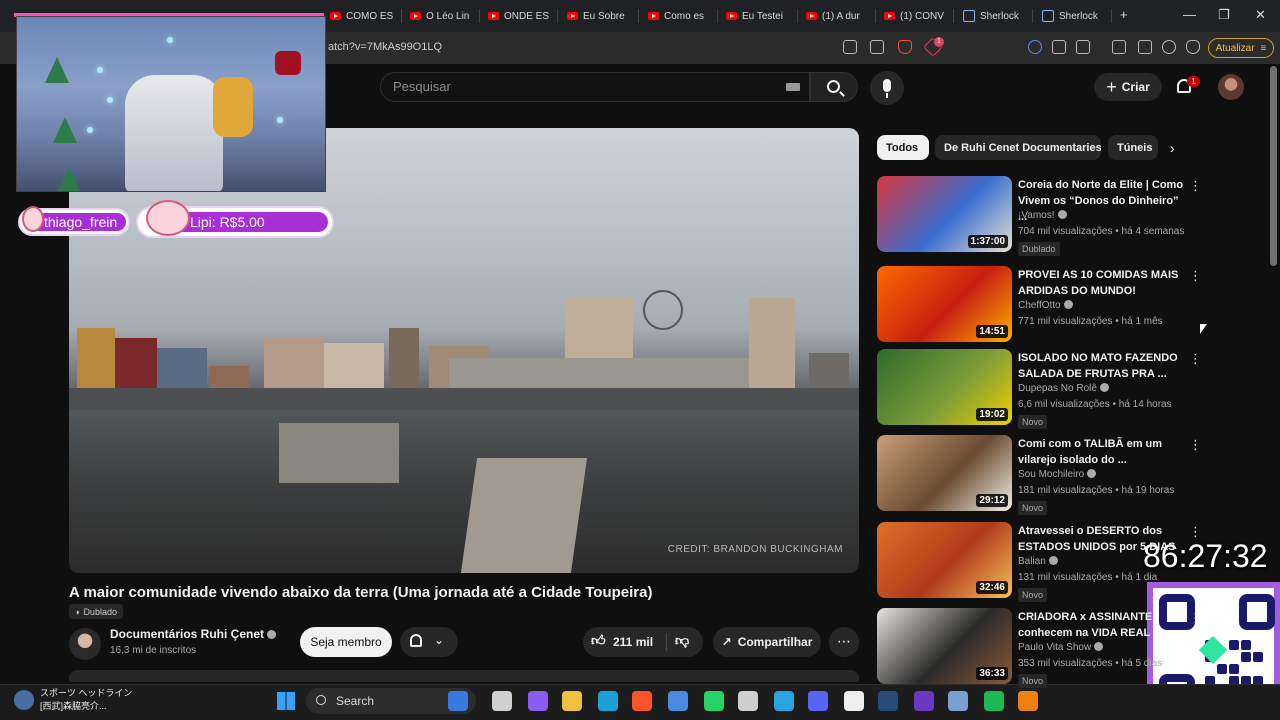 Image resolution: width=1280 pixels, height=720 pixels. I want to click on channel-name: Documentários Ruhi Çenet, so click(193, 634).